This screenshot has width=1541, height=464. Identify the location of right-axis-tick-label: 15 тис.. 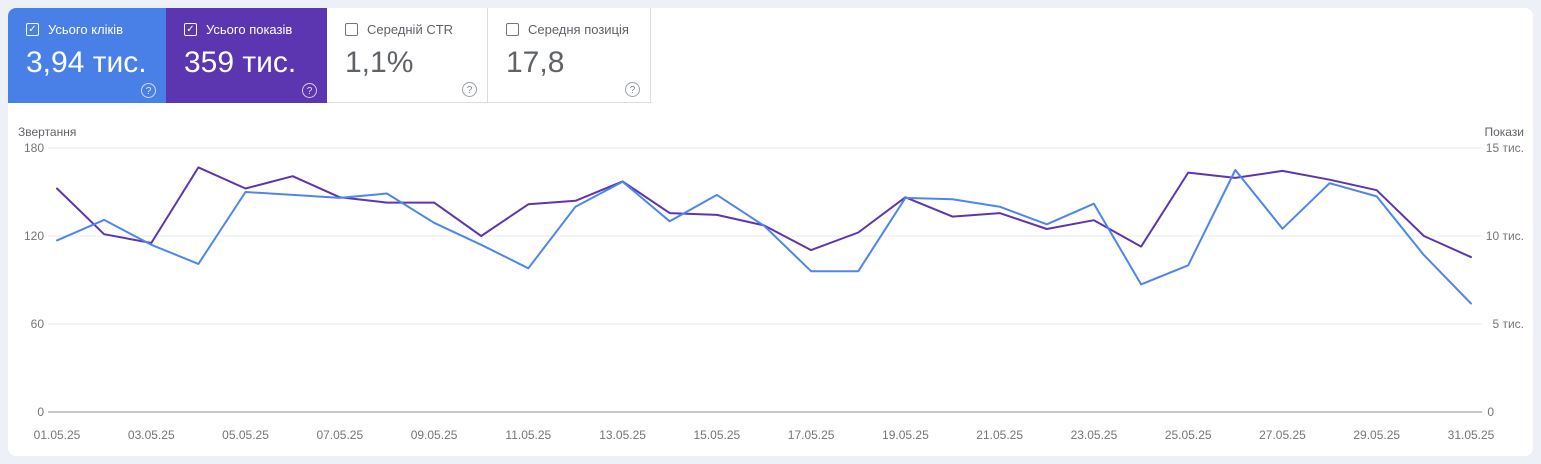
(1505, 148).